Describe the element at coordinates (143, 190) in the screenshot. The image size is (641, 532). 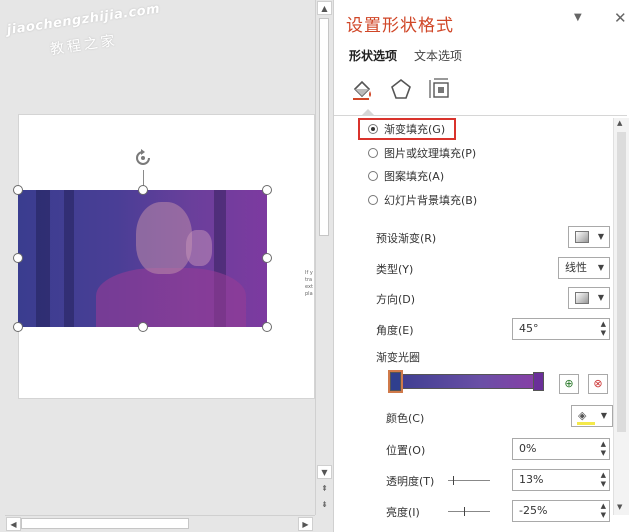
I see `resize-handle-top` at that location.